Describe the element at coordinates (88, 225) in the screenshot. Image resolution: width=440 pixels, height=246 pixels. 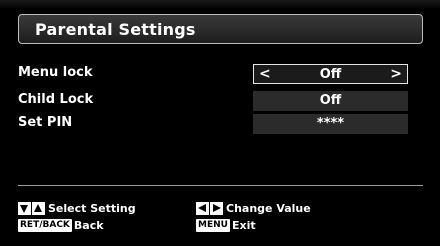
I see `hint-back-text: Back` at that location.